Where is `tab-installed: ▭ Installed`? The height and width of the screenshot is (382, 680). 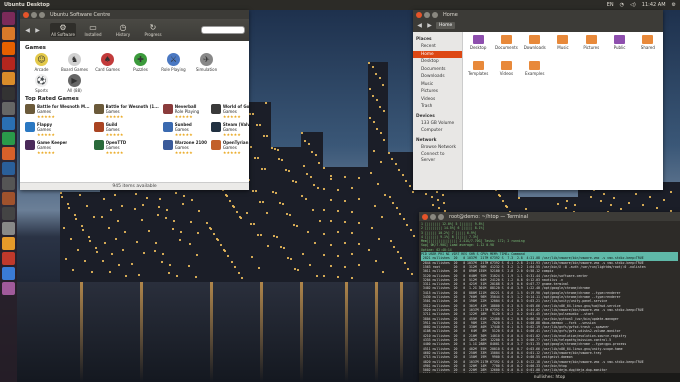
tab-installed: ▭ Installed is located at coordinates (93, 30).